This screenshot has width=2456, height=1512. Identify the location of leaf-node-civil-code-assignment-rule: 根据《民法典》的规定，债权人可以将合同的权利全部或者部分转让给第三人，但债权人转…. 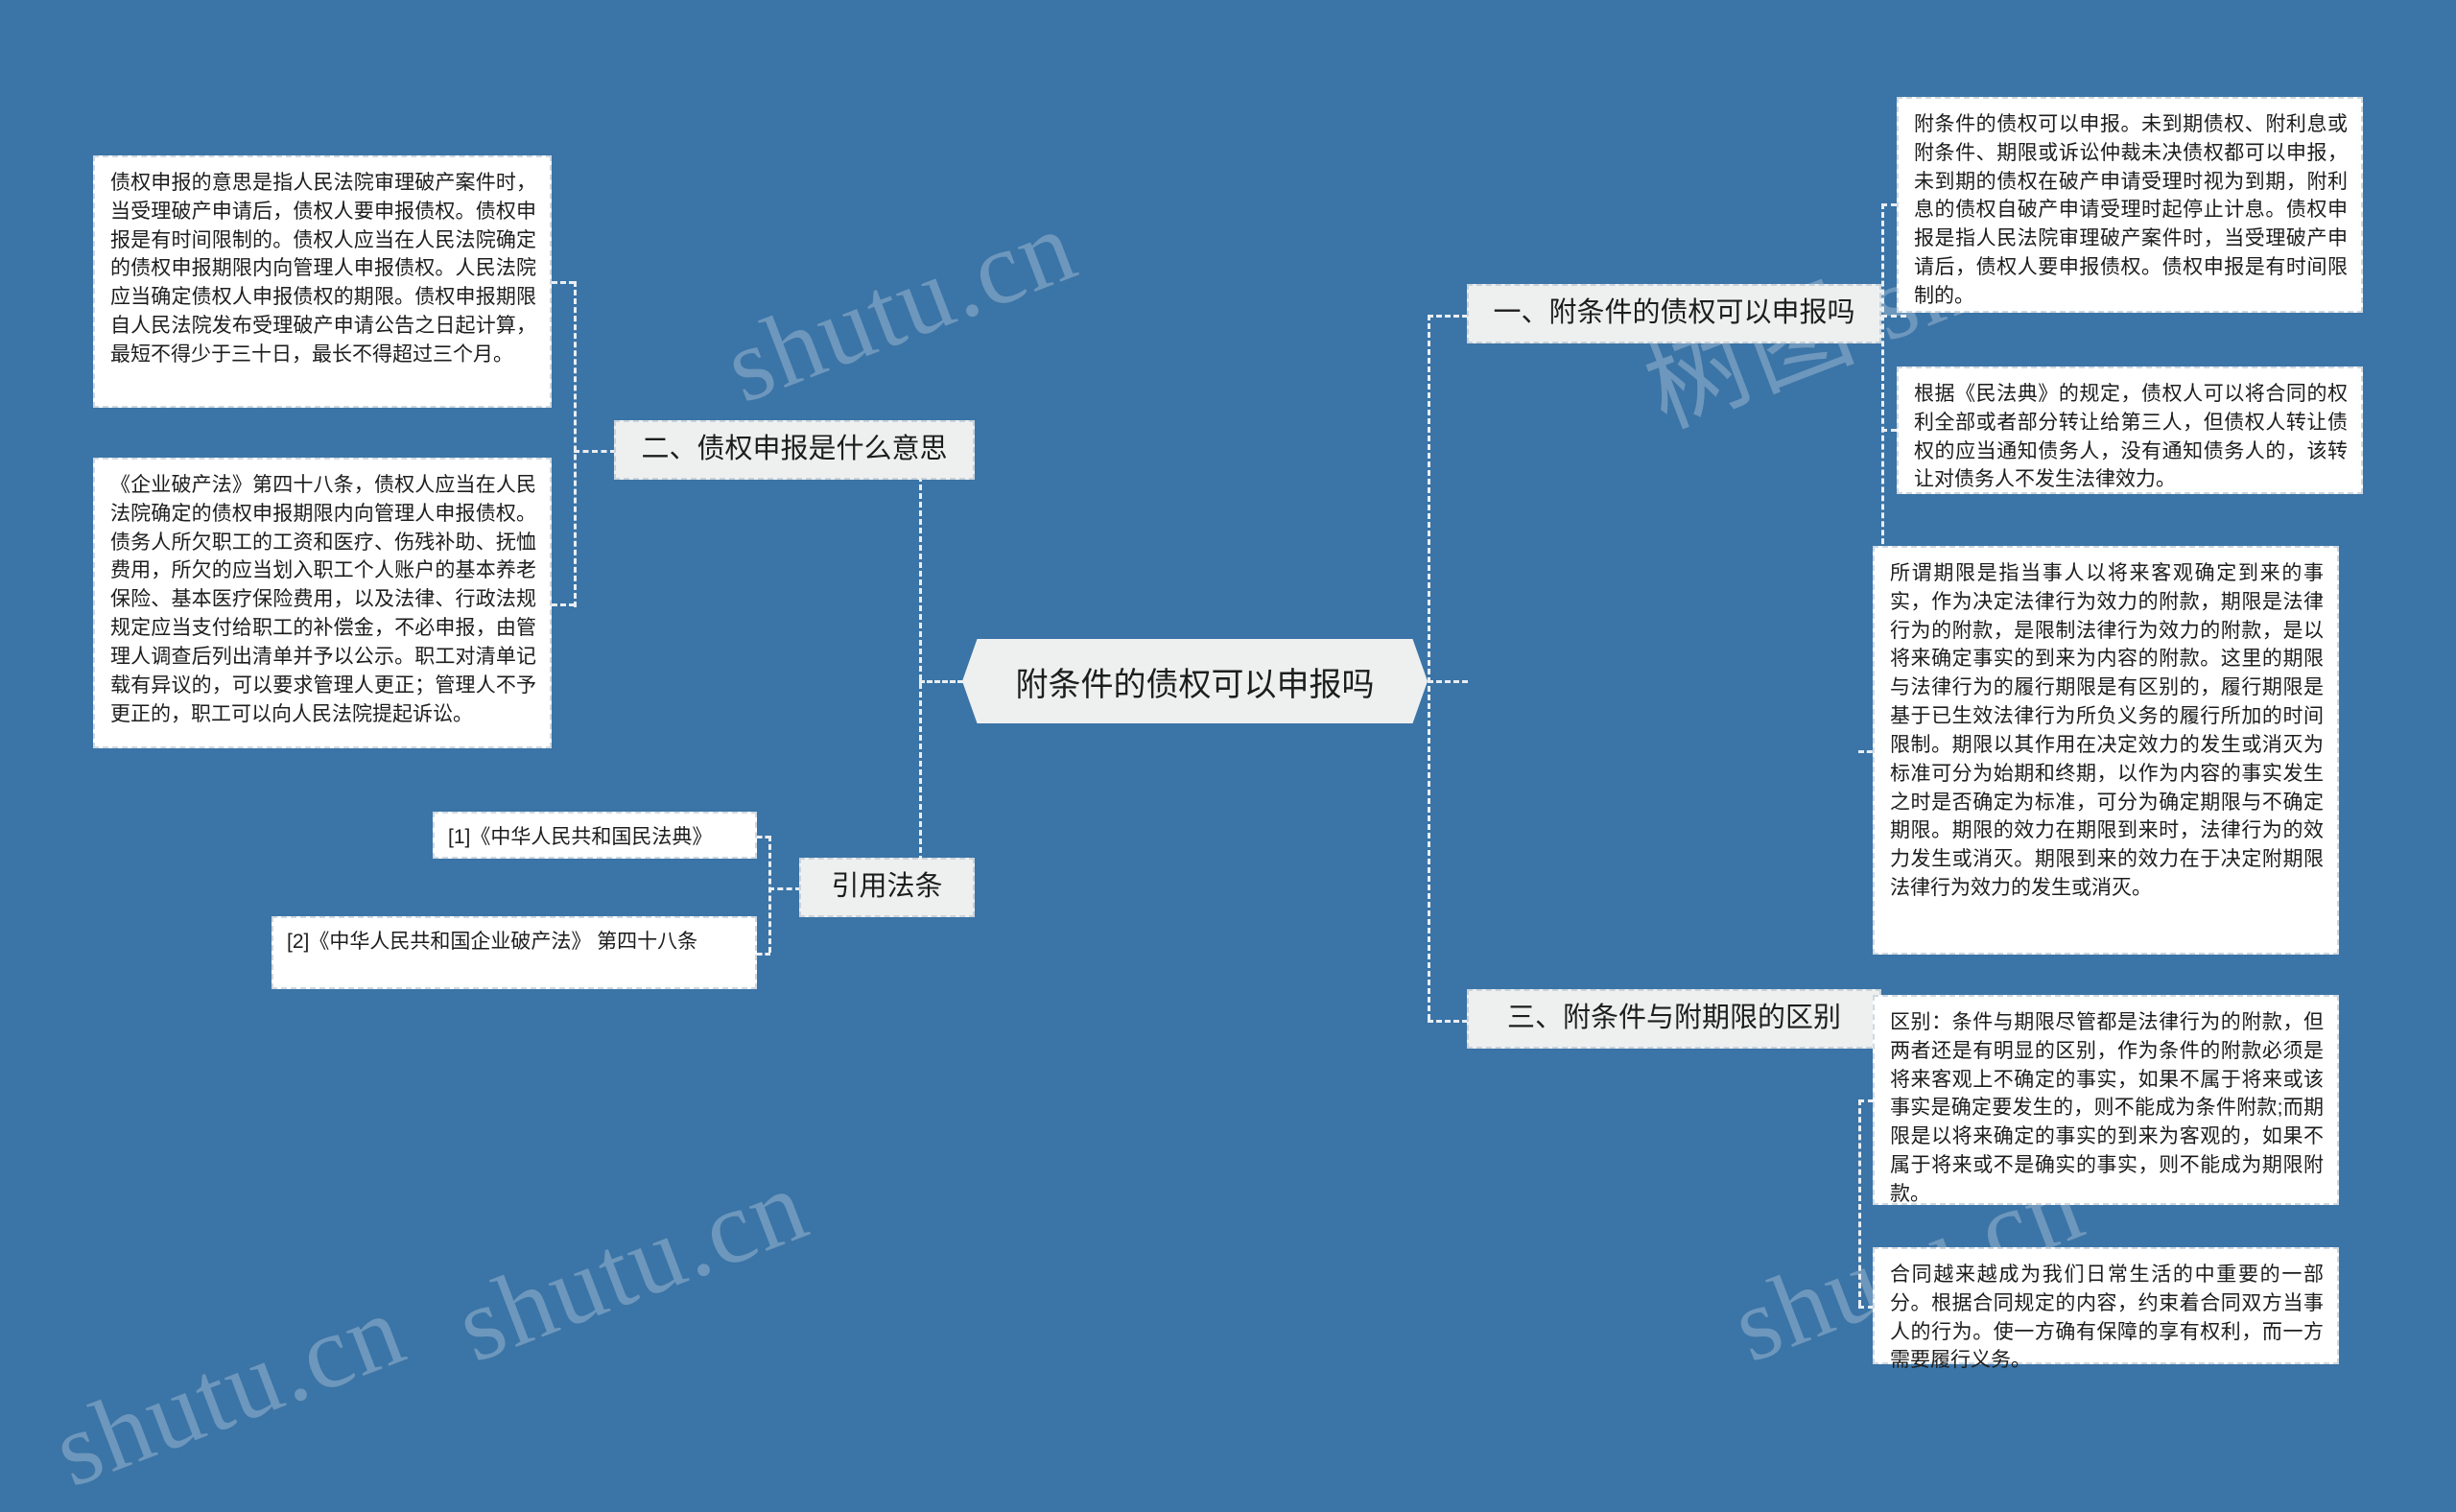
(2130, 430).